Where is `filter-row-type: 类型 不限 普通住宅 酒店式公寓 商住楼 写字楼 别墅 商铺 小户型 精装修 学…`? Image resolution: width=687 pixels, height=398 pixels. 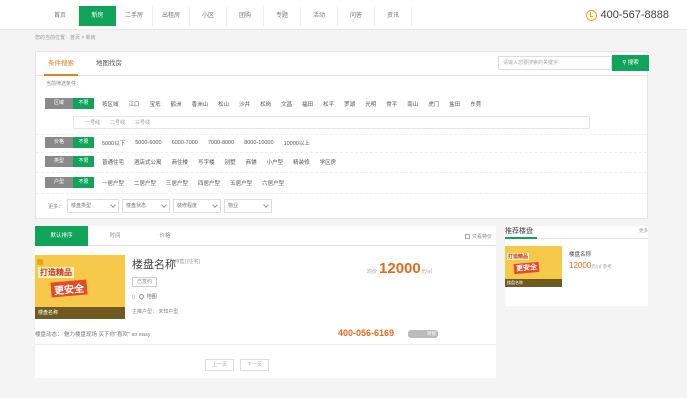
filter-row-type: 类型 不限 普通住宅 酒店式公寓 商住楼 写字楼 别墅 商铺 小户型 精装修 学… is located at coordinates (193, 161).